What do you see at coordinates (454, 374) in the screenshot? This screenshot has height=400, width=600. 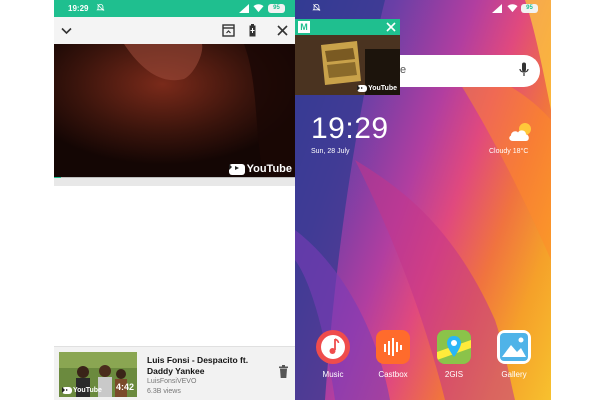 I see `app-label-2gis: 2GIS` at bounding box center [454, 374].